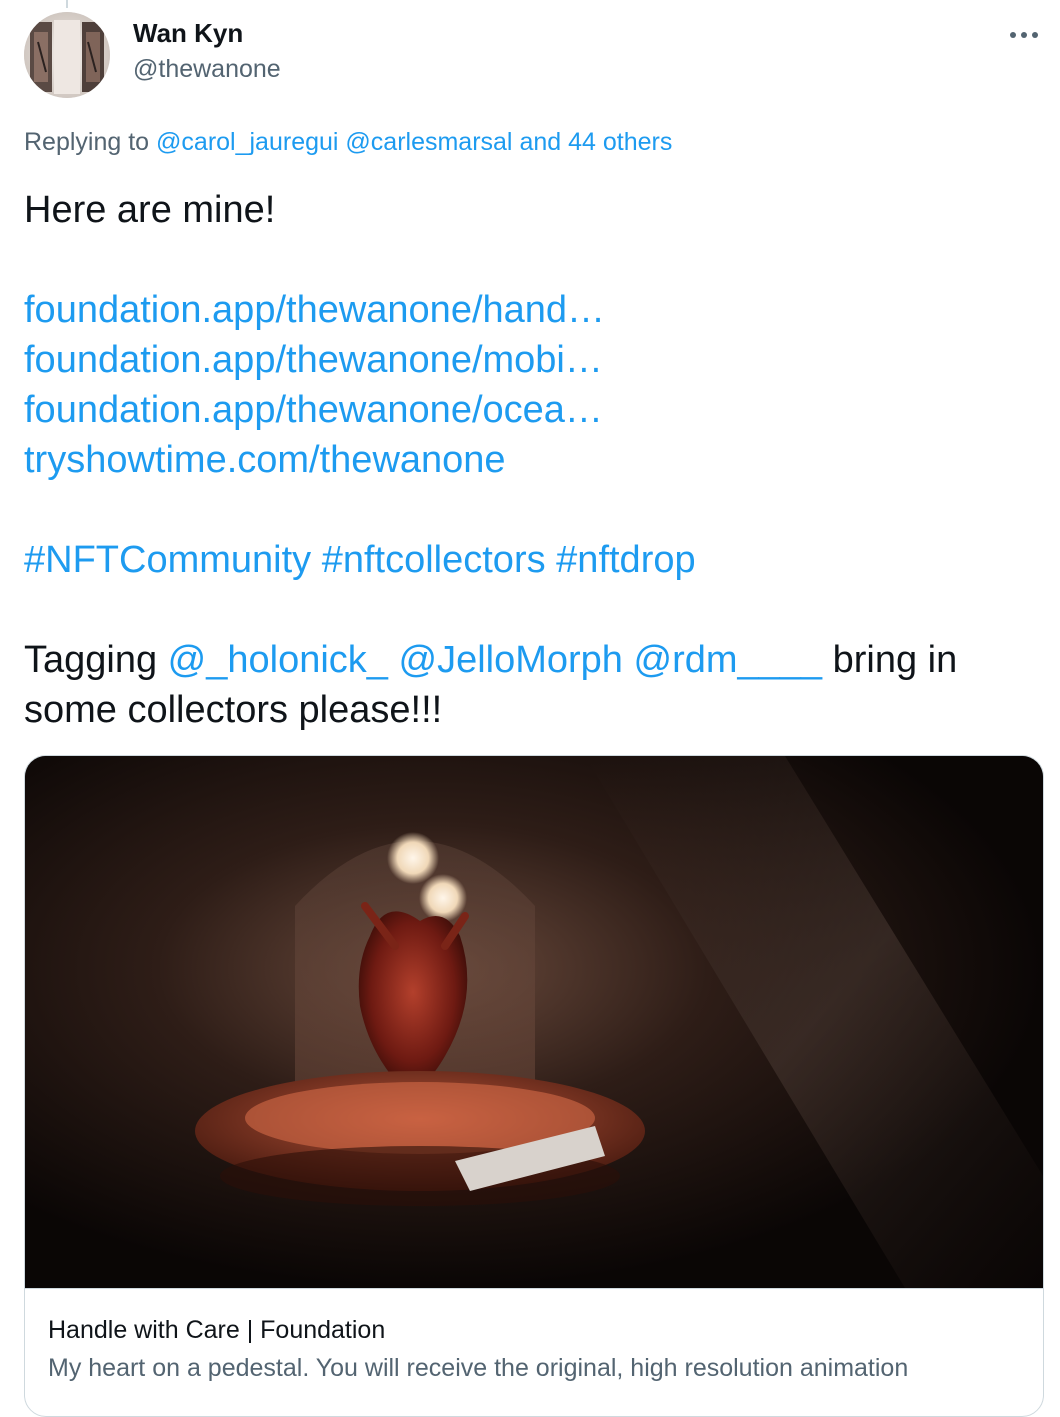  Describe the element at coordinates (188, 33) in the screenshot. I see `author-name: Wan Kyn` at that location.